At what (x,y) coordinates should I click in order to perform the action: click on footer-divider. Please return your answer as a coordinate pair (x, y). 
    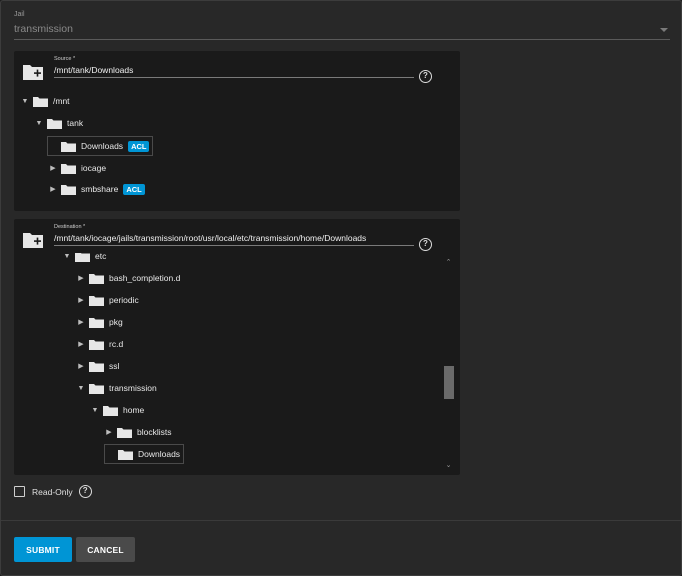
    Looking at the image, I should click on (341, 520).